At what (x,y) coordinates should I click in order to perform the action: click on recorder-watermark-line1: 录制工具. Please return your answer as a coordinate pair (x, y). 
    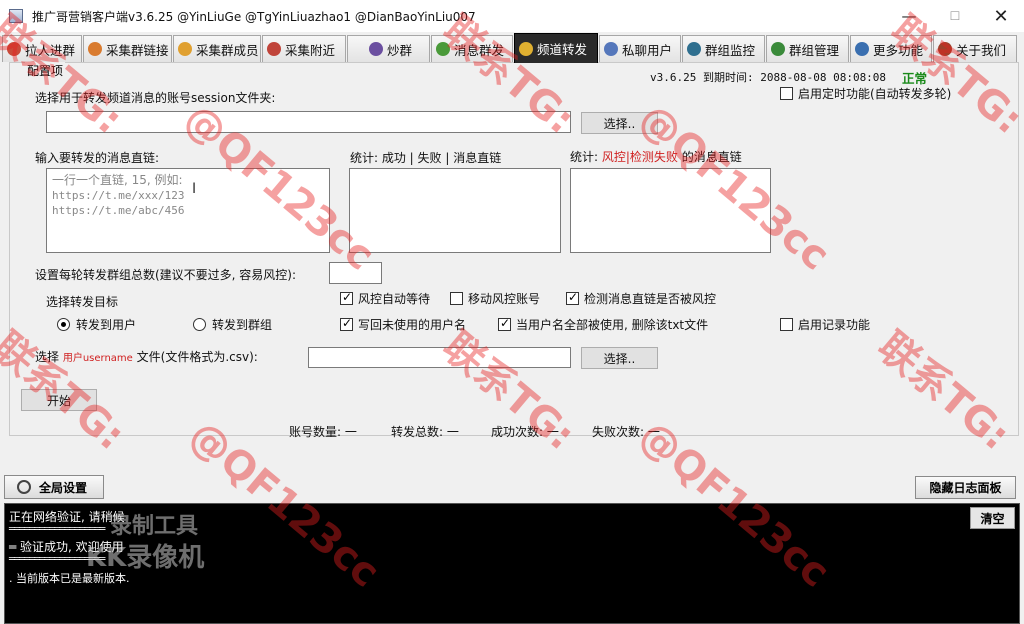
    Looking at the image, I should click on (154, 526).